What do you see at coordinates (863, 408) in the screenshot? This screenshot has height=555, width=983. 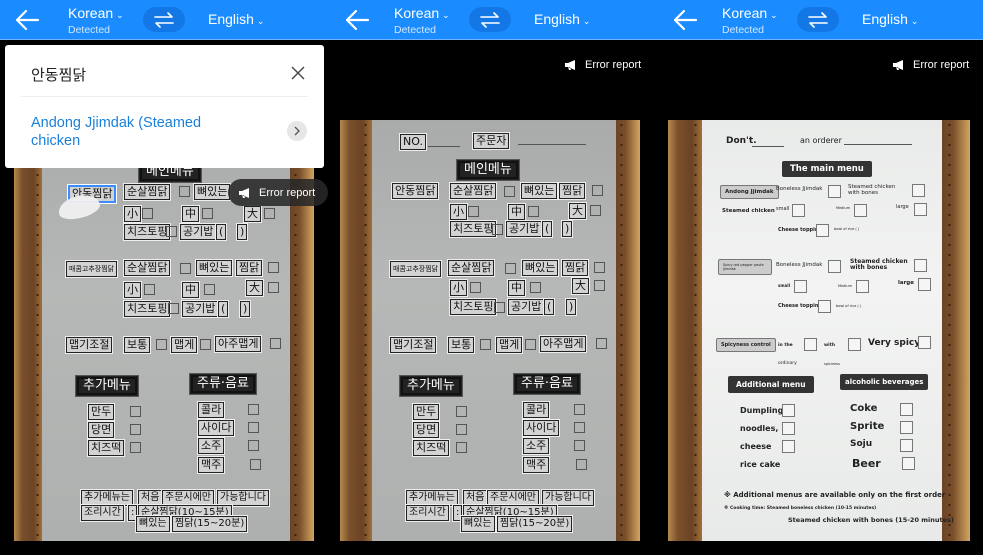 I see `translated-label: Coke` at bounding box center [863, 408].